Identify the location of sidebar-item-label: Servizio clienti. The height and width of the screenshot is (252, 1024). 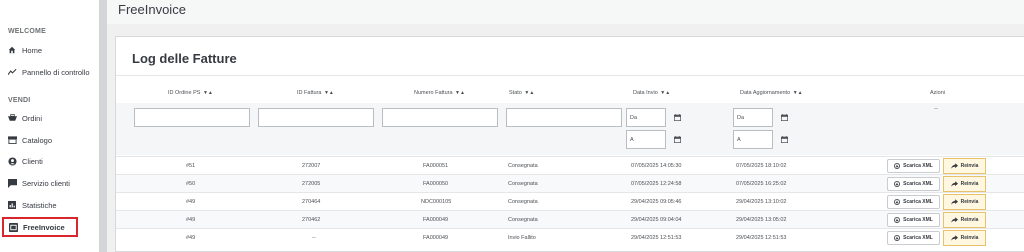
(46, 183).